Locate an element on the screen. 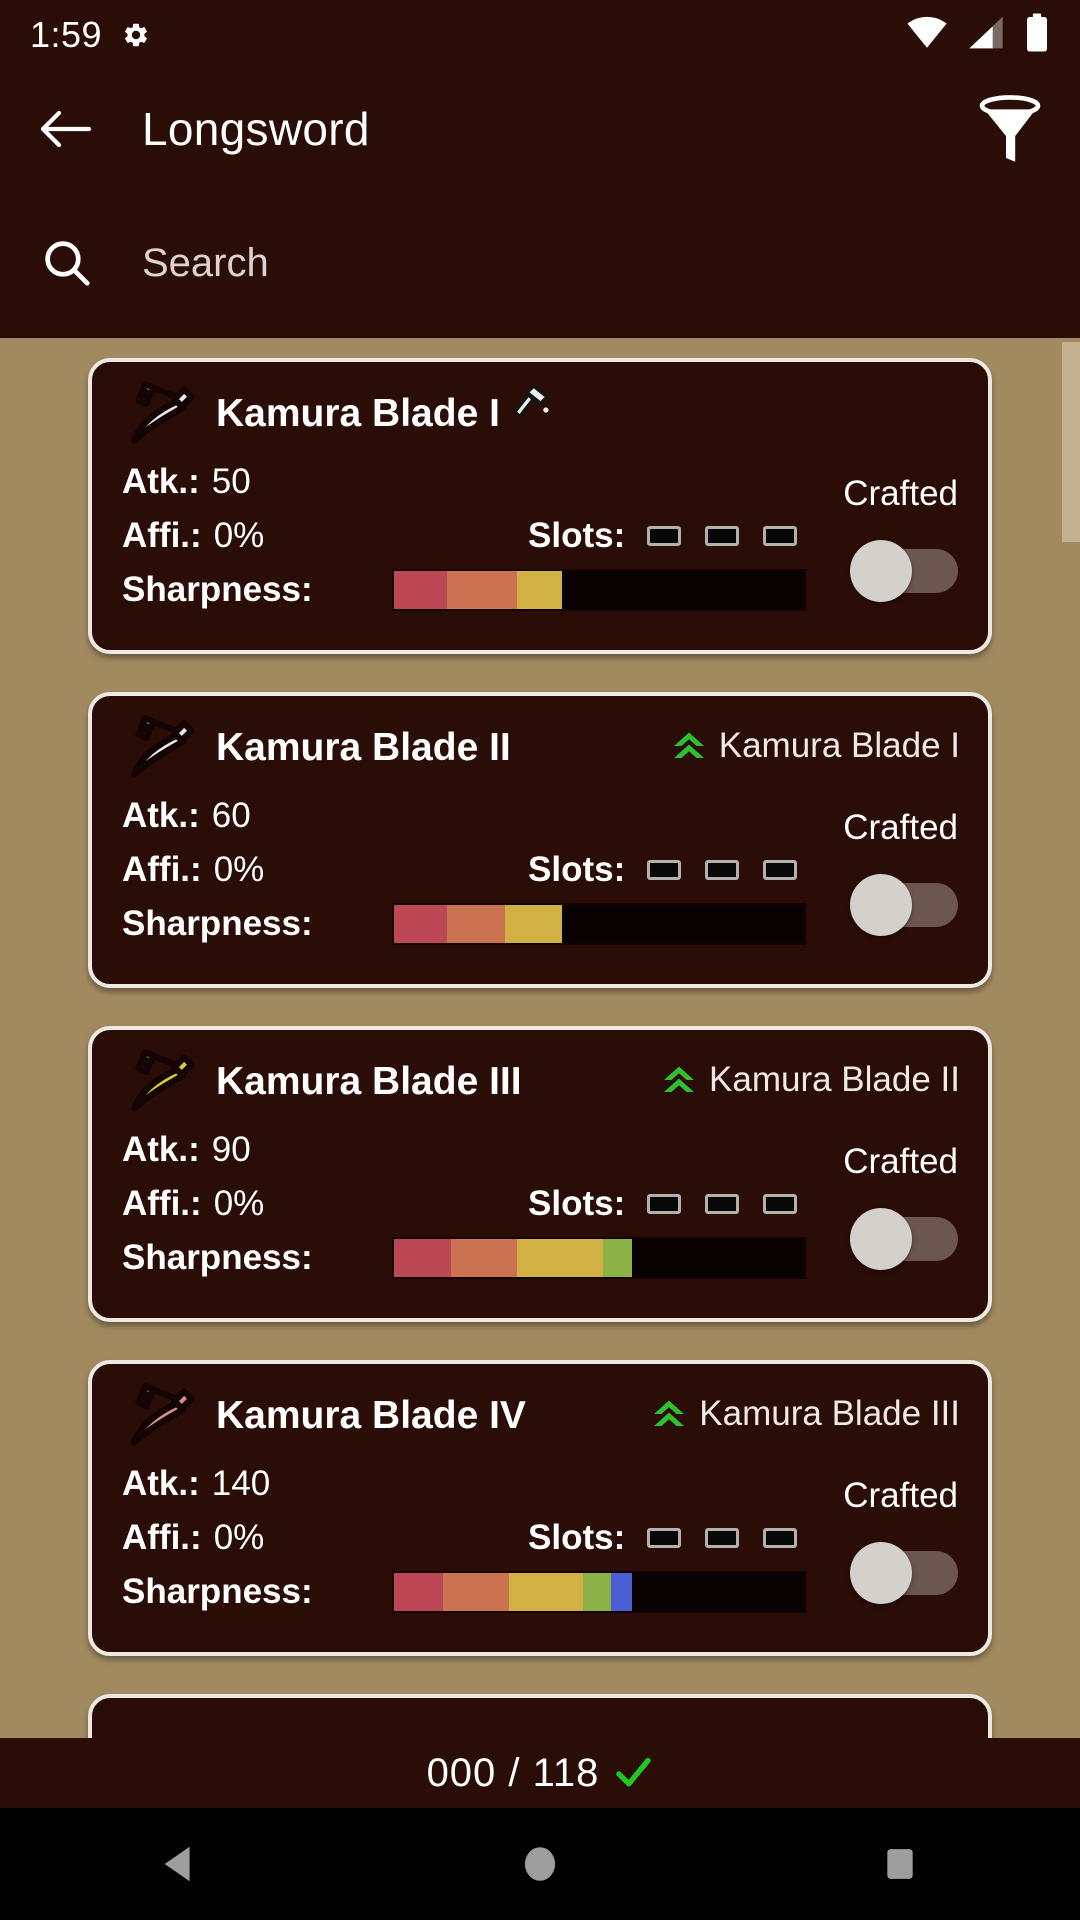 Image resolution: width=1080 pixels, height=1920 pixels. nav-home-button is located at coordinates (540, 1864).